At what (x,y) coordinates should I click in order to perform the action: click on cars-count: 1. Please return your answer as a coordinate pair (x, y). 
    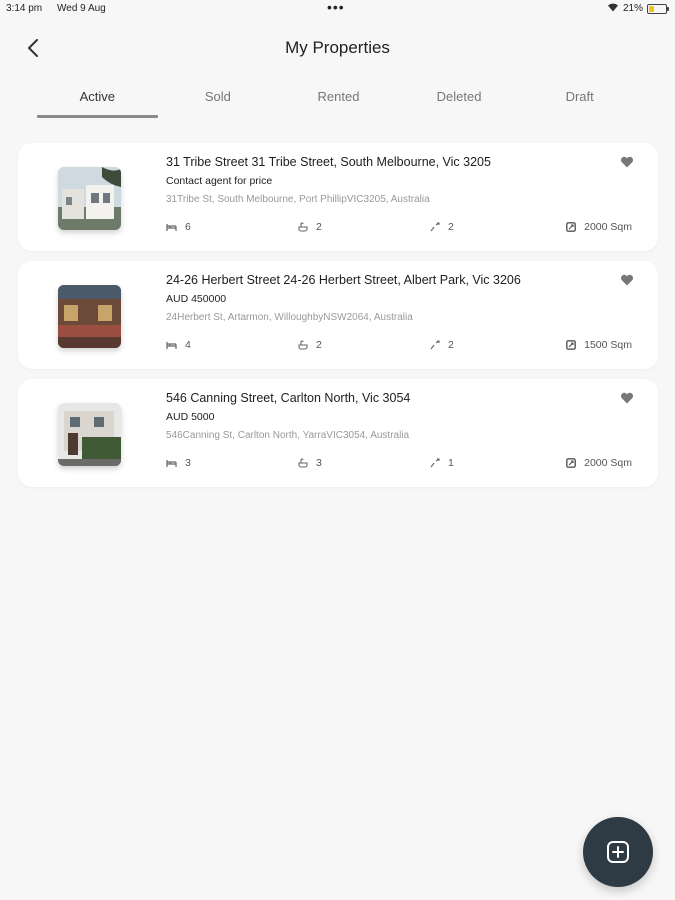
    Looking at the image, I should click on (451, 463).